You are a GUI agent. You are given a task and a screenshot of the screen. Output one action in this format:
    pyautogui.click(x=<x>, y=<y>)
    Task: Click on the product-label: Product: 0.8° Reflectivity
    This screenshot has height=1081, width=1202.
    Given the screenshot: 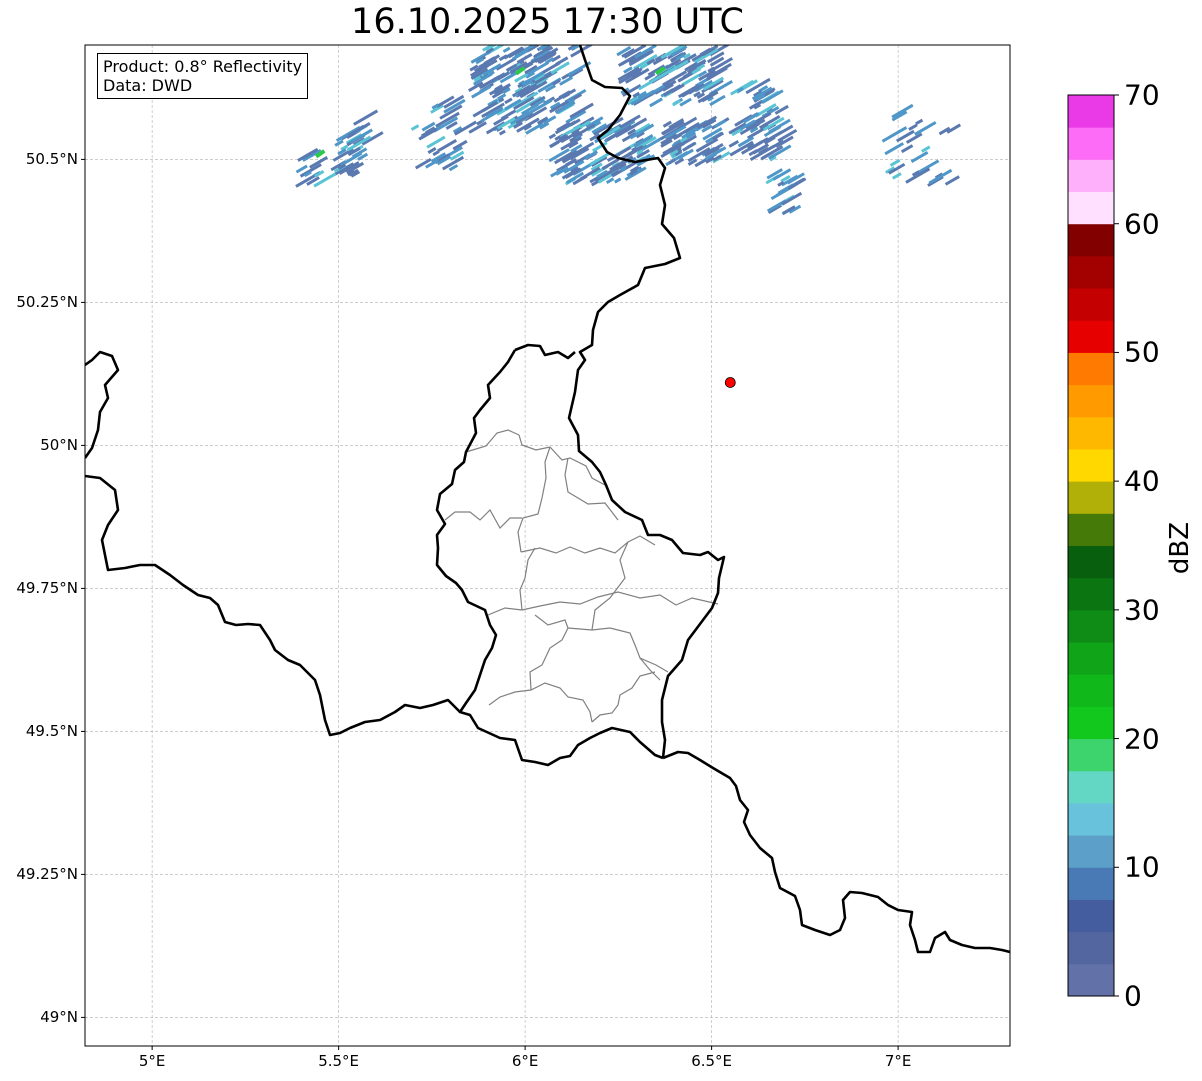 What is the action you would take?
    pyautogui.click(x=203, y=66)
    